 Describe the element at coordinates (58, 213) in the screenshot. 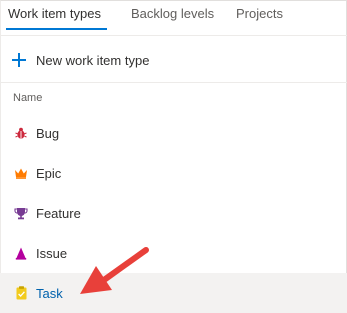

I see `list-item-label: Feature` at that location.